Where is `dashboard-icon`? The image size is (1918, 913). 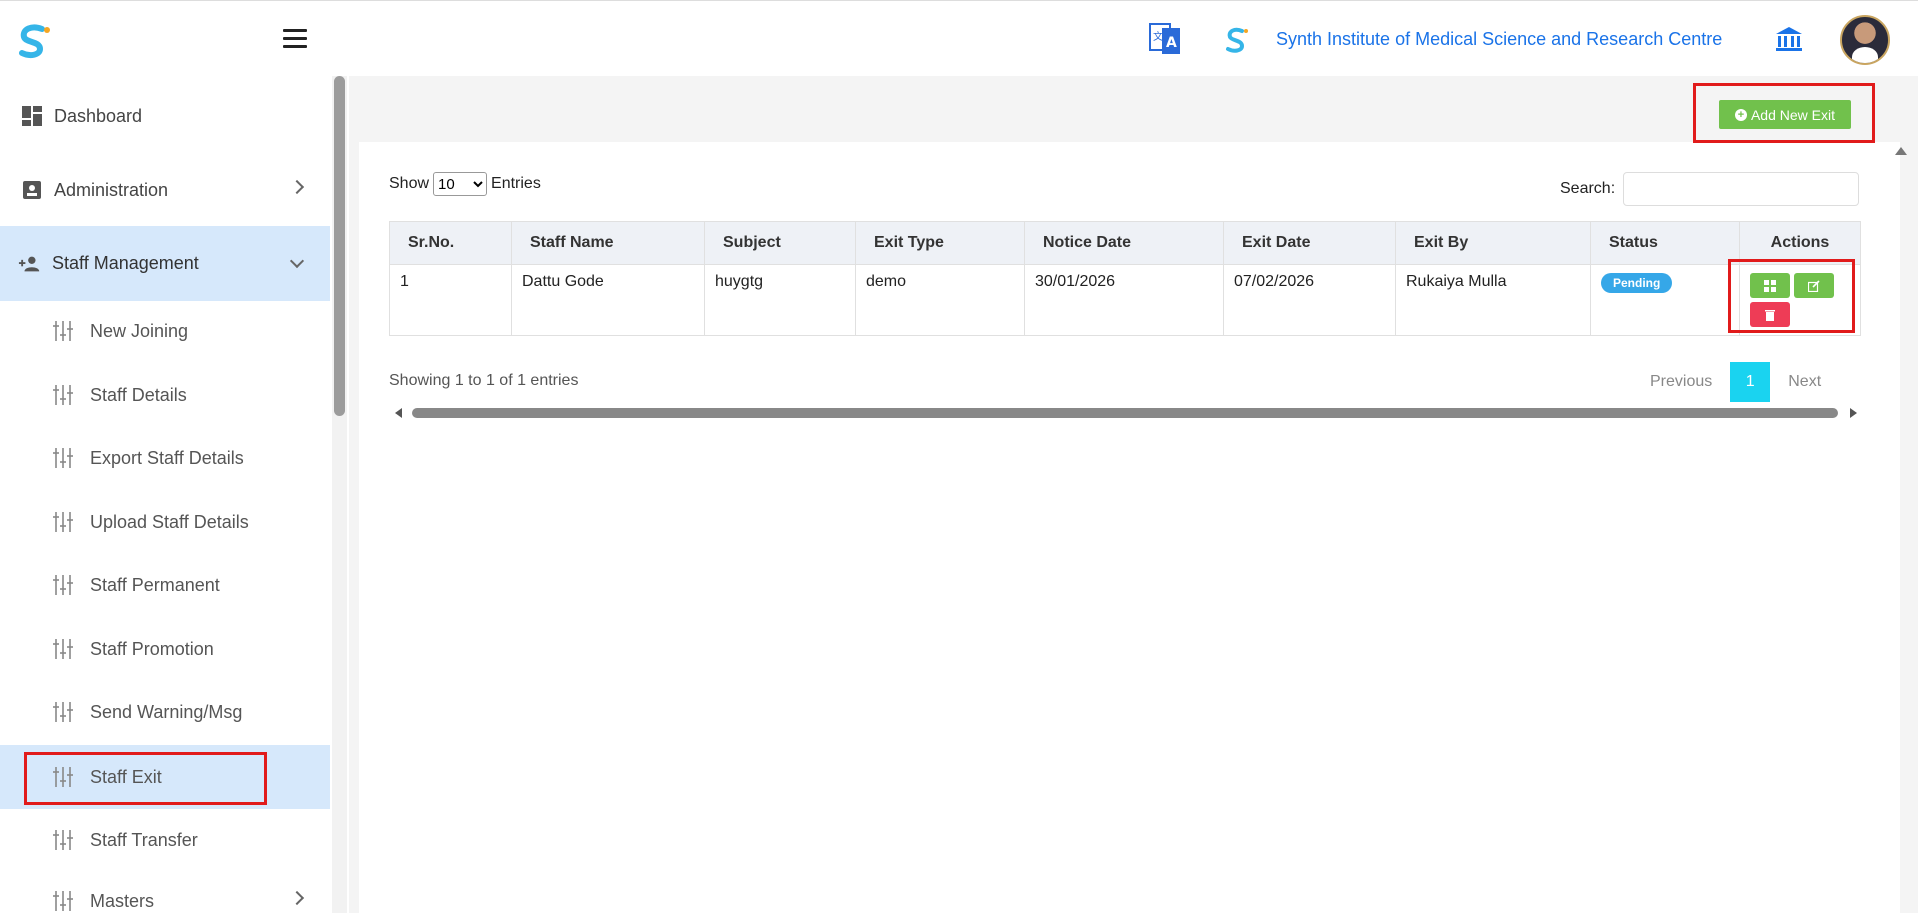 dashboard-icon is located at coordinates (32, 116).